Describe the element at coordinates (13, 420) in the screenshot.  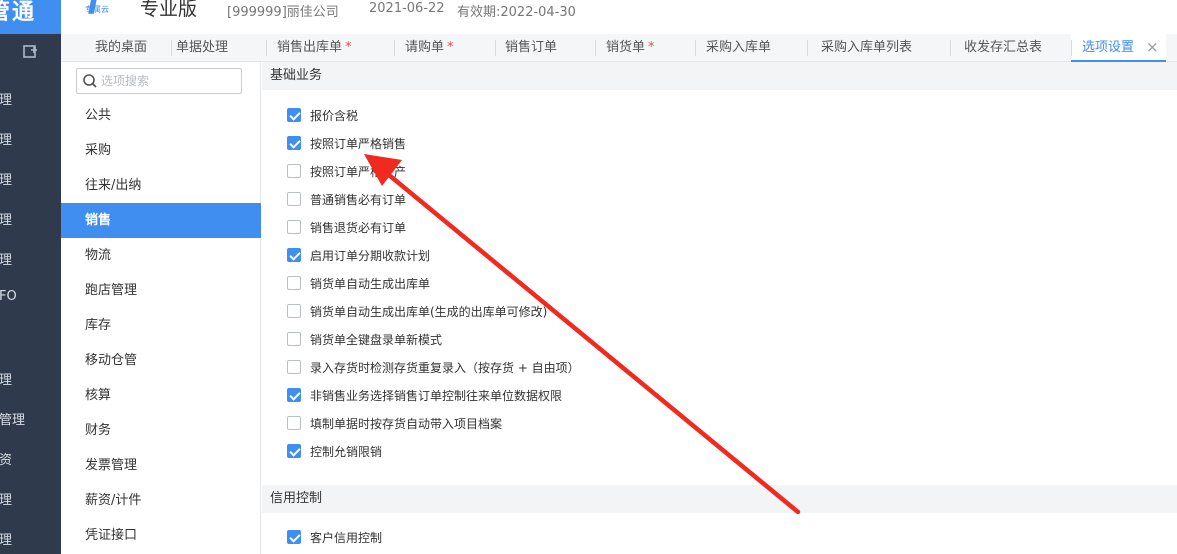
I see `main-nav-item-label: 管理` at that location.